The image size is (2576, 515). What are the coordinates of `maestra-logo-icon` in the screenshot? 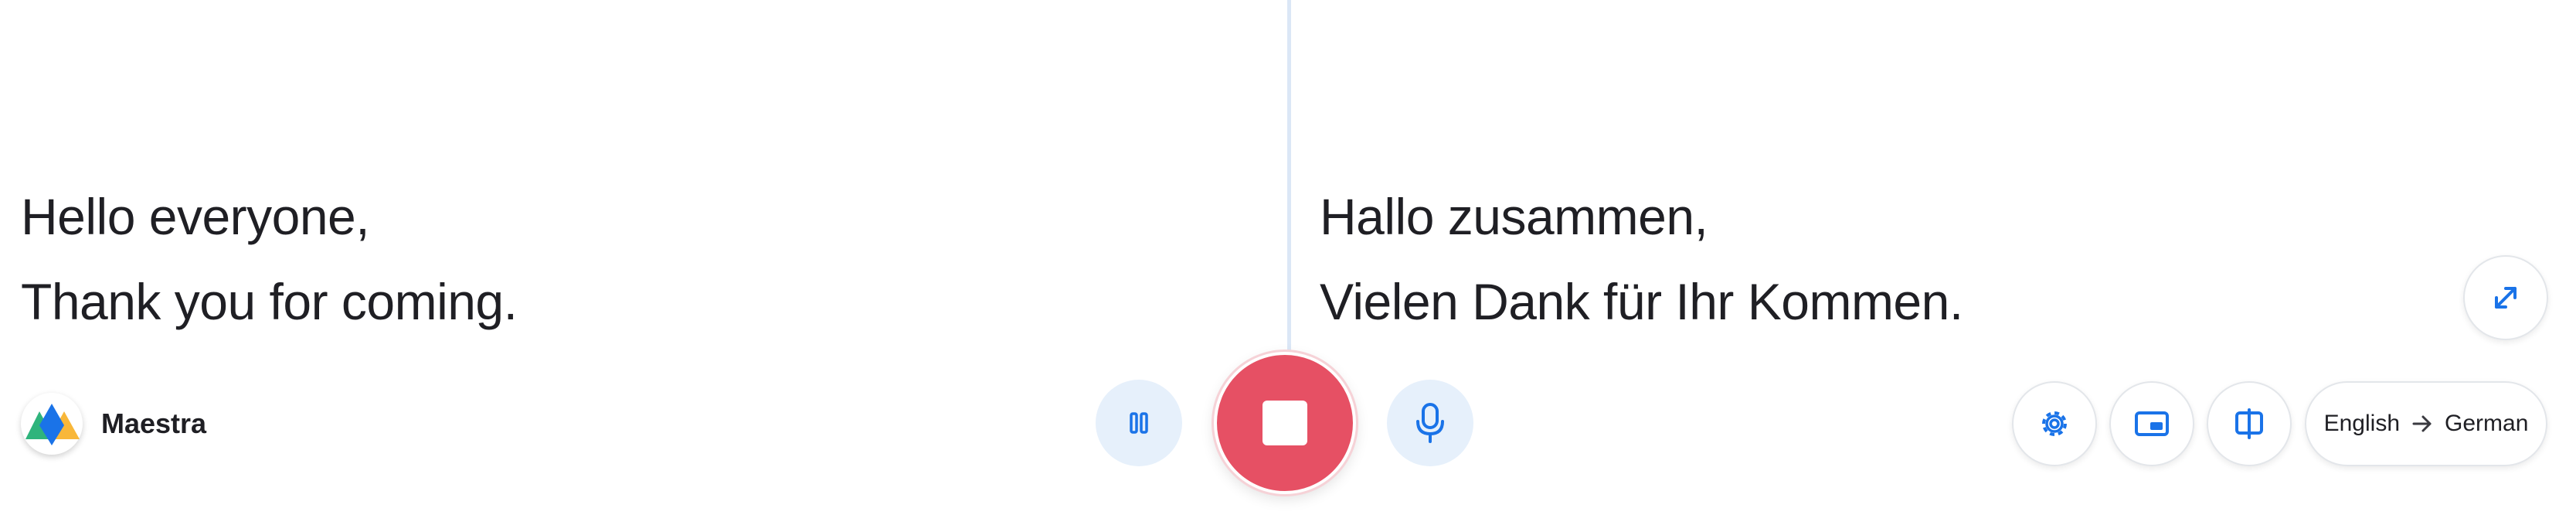 It's located at (52, 424).